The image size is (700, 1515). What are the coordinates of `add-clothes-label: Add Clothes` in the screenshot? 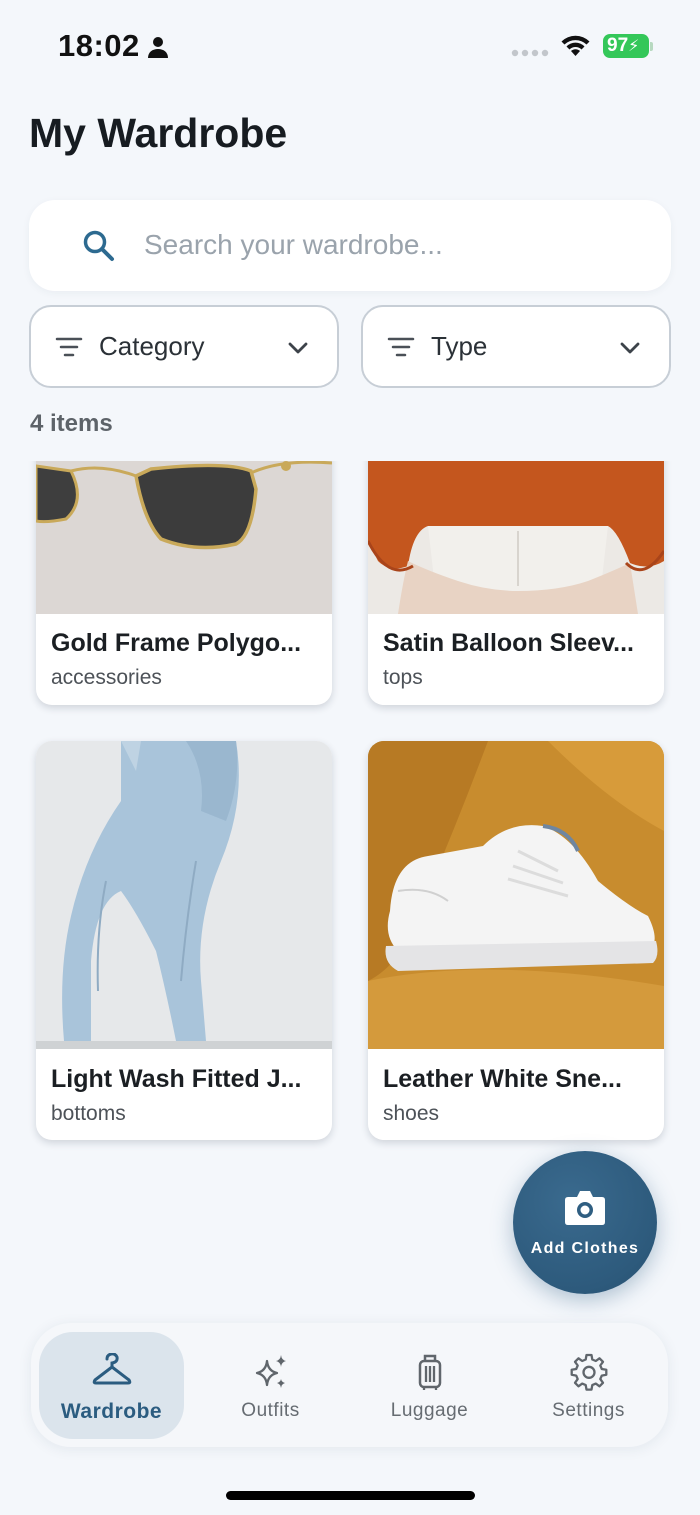 It's located at (585, 1248).